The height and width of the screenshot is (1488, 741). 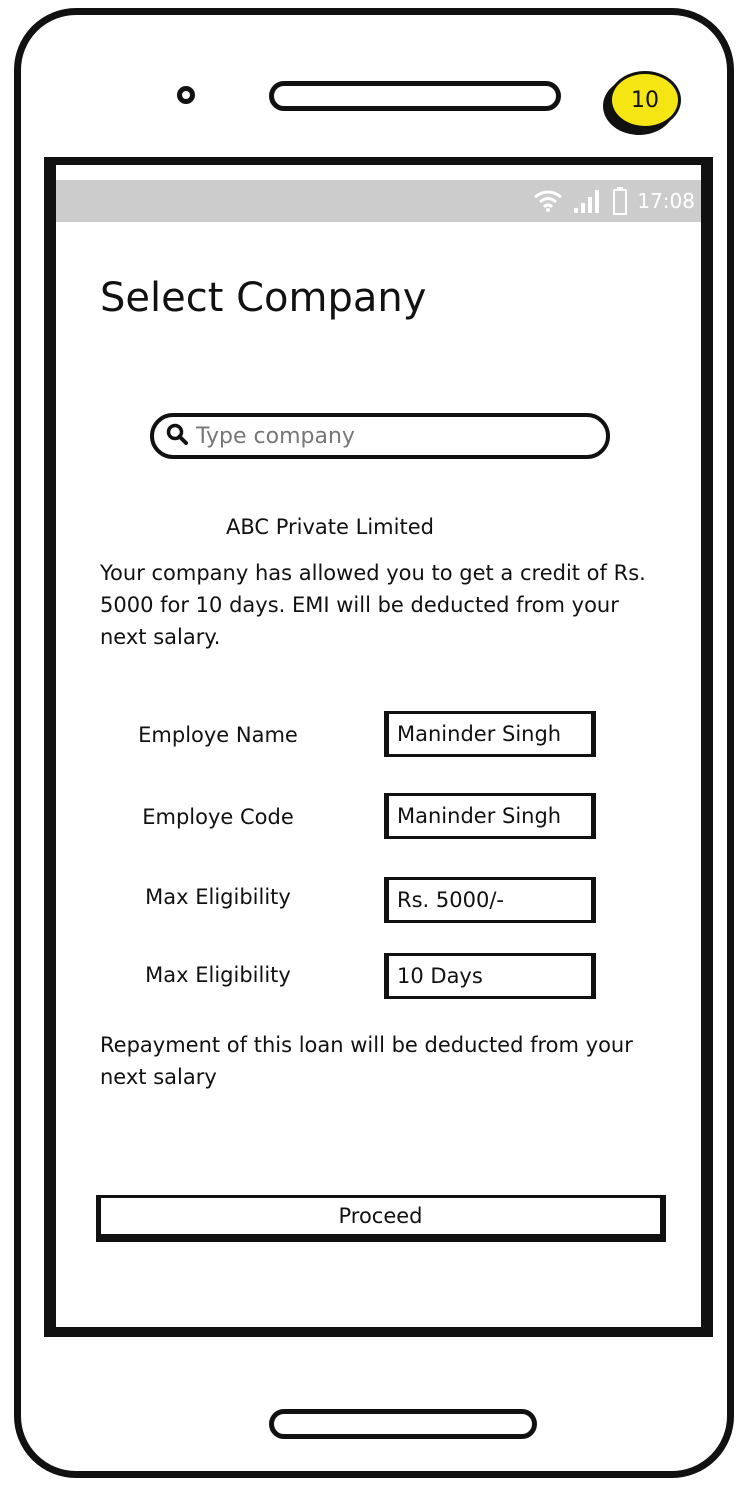 What do you see at coordinates (378, 201) in the screenshot?
I see `status-bar: 17:08` at bounding box center [378, 201].